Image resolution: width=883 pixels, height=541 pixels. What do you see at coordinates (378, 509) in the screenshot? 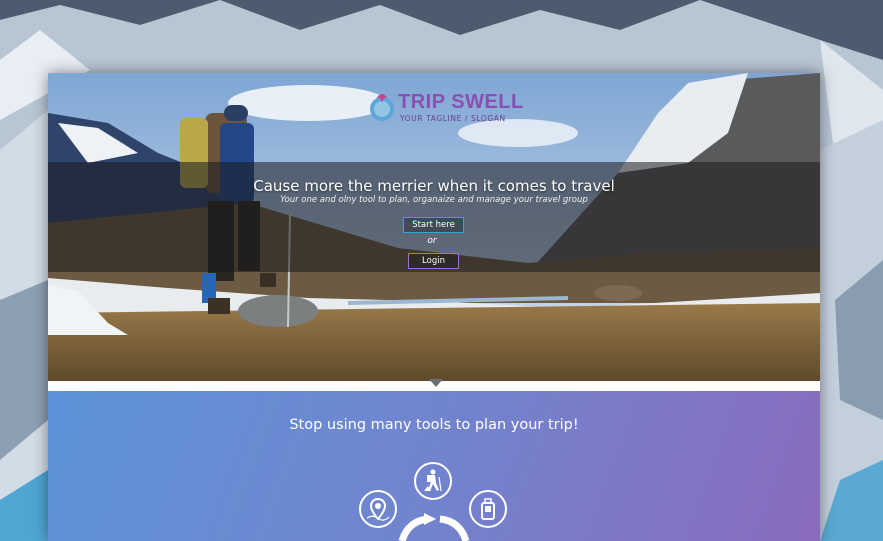
I see `location-pin-icon` at bounding box center [378, 509].